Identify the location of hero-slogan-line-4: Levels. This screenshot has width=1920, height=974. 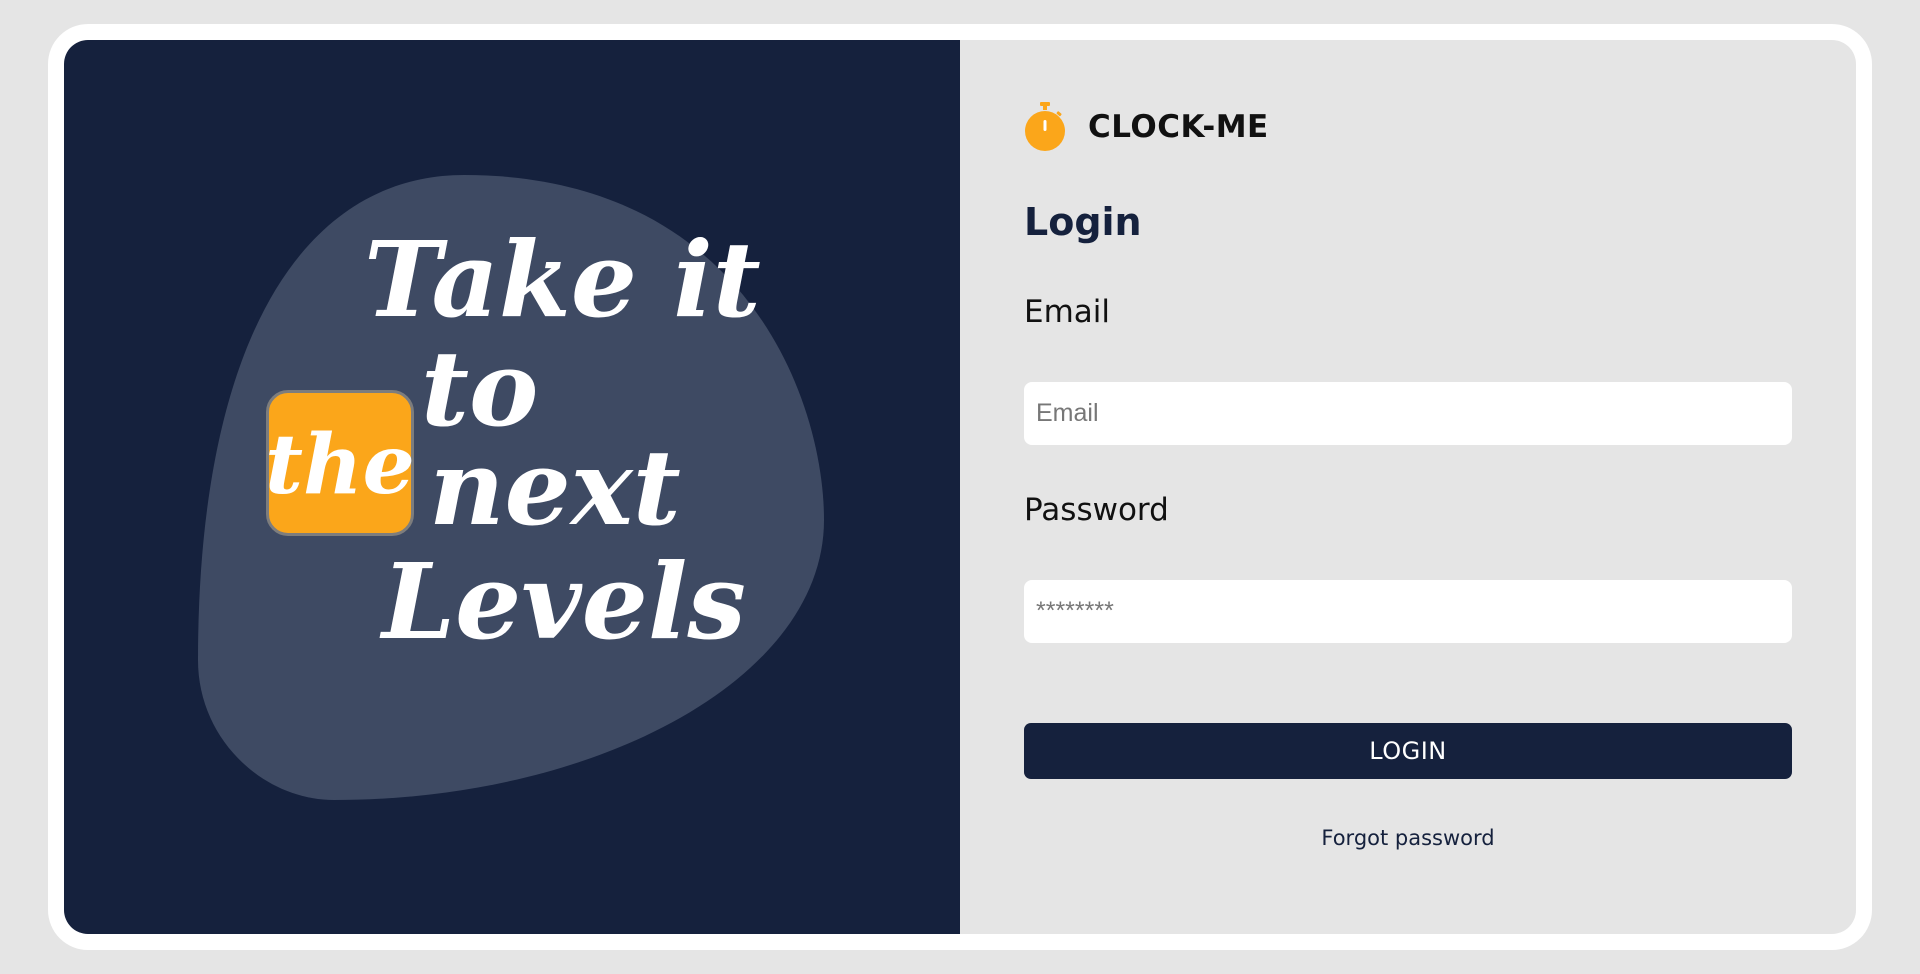
(564, 601).